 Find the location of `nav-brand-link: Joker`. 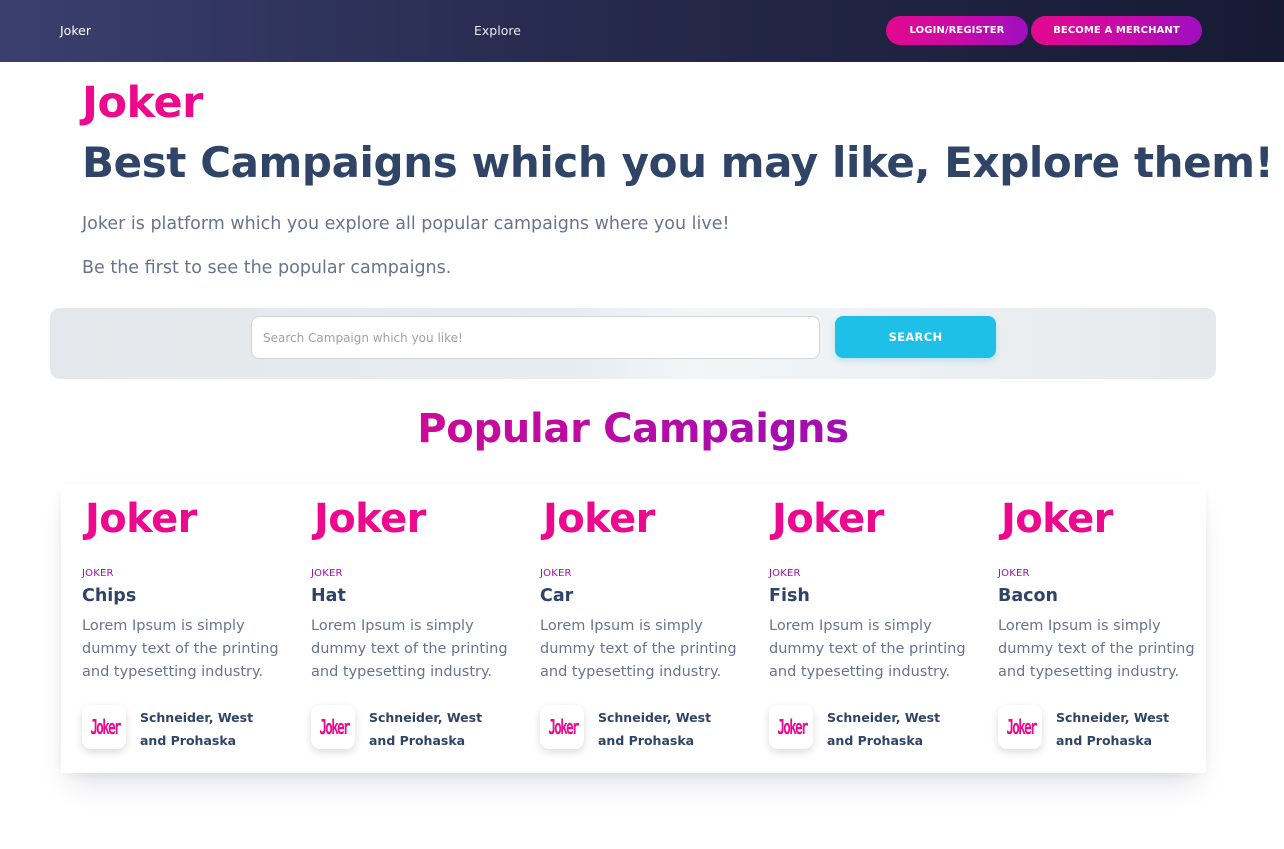

nav-brand-link: Joker is located at coordinates (75, 31).